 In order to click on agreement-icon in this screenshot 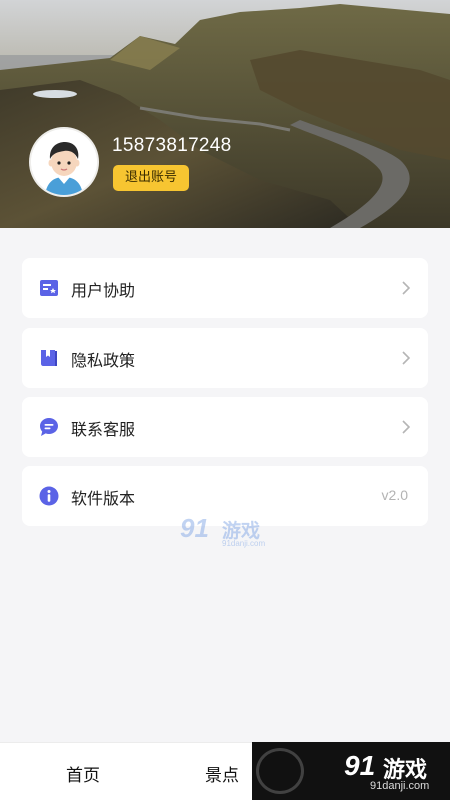, I will do `click(49, 288)`.